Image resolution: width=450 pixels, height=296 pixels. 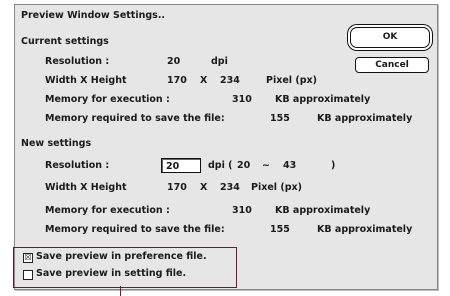 I want to click on current-mem-exec-value: 310, so click(x=242, y=99).